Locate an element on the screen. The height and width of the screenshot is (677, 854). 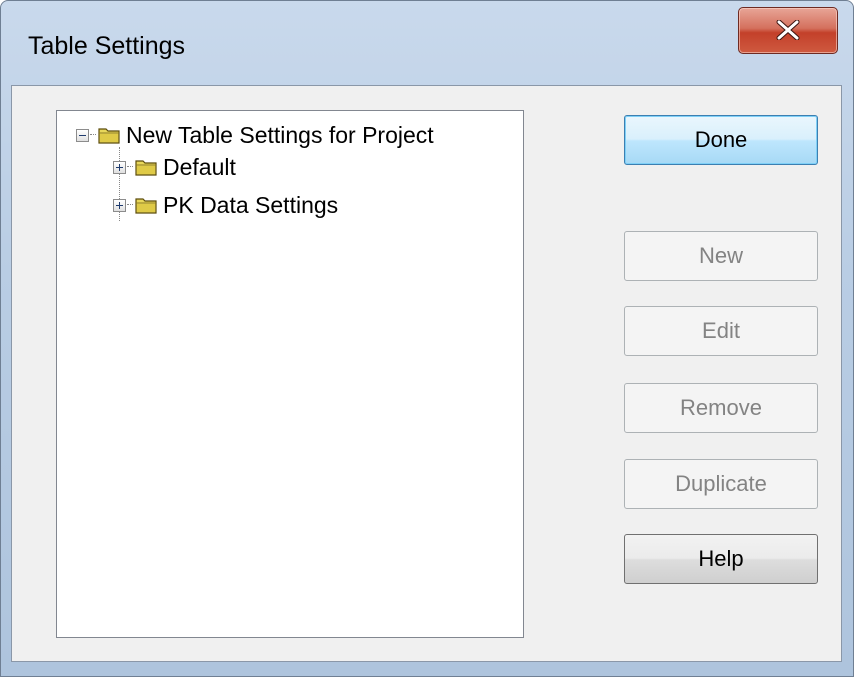
collapse-icon is located at coordinates (82, 135).